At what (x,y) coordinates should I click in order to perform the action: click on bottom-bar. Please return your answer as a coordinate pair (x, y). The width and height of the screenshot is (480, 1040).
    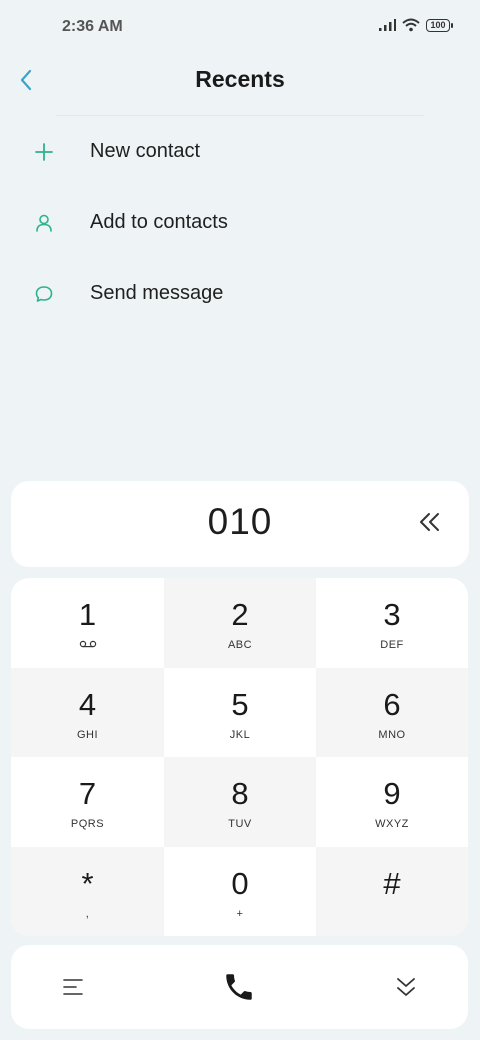
    Looking at the image, I should click on (239, 987).